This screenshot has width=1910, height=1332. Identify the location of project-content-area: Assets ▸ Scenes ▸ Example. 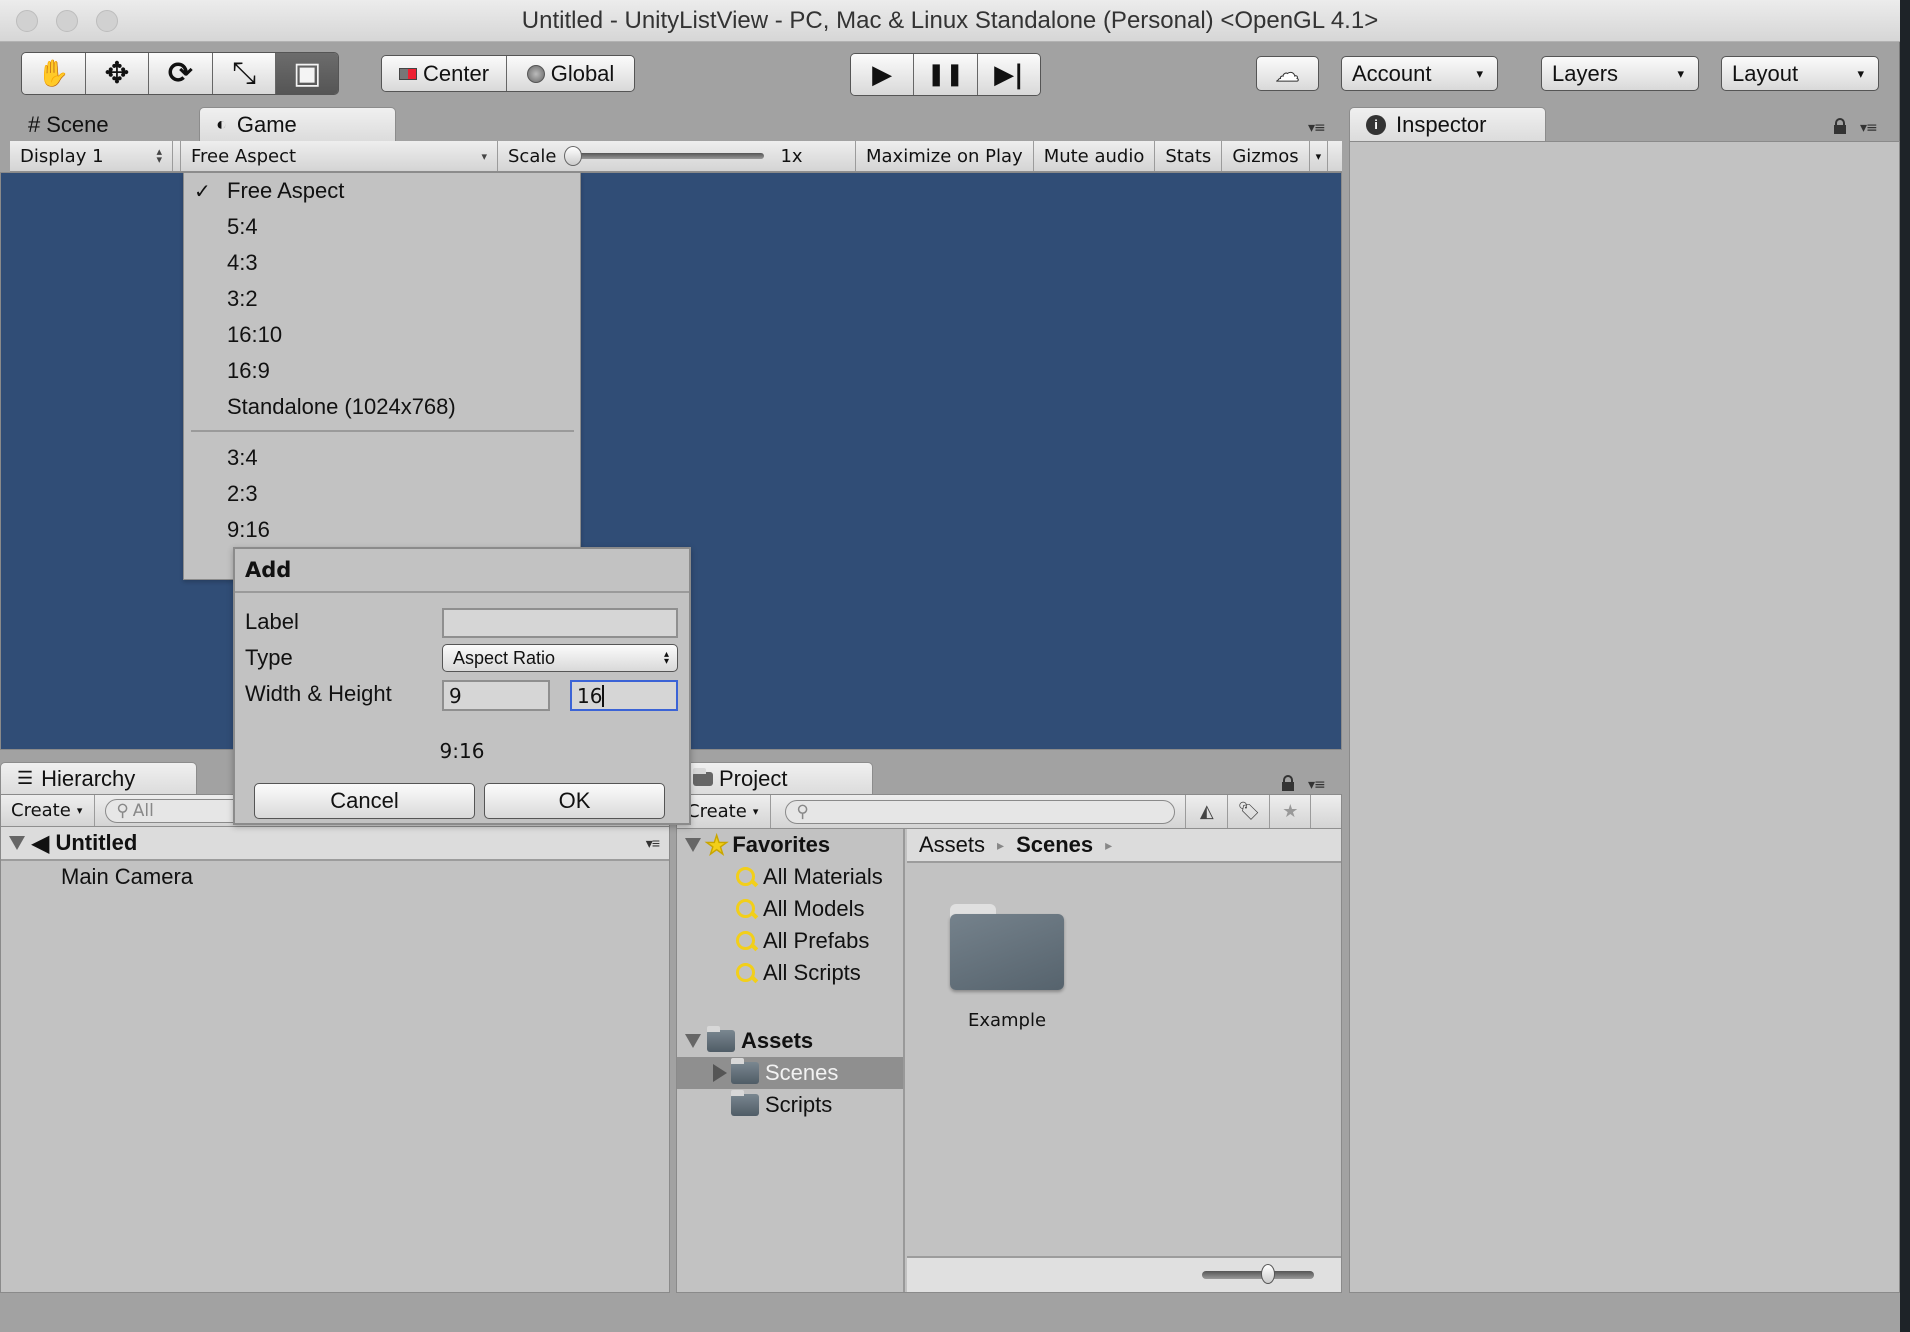
(1124, 1060).